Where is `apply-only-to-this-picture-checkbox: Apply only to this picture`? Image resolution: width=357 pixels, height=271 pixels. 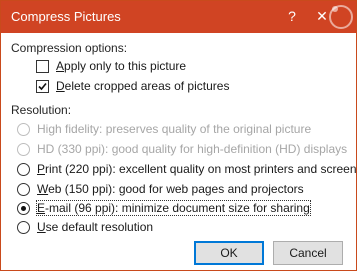 apply-only-to-this-picture-checkbox: Apply only to this picture is located at coordinates (111, 66).